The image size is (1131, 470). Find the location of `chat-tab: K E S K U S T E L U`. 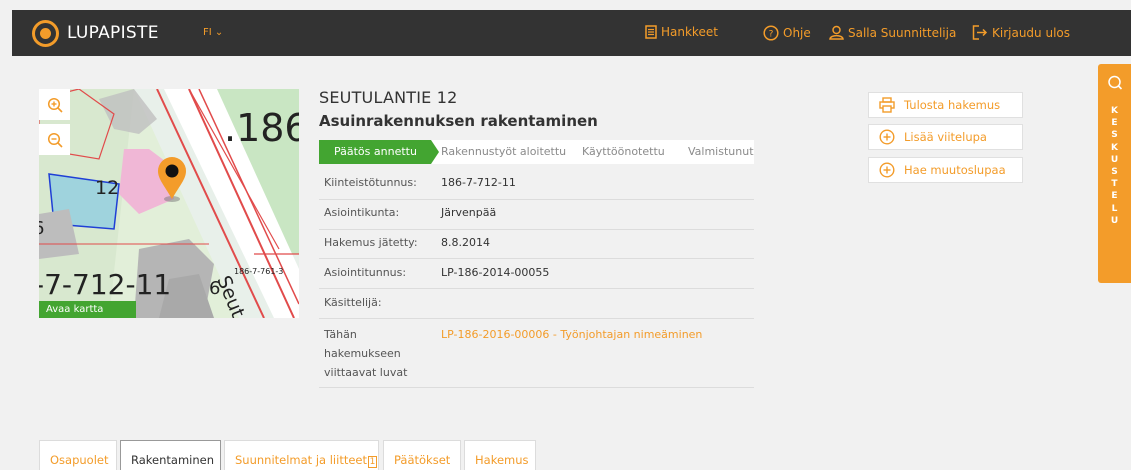

chat-tab: K E S K U S T E L U is located at coordinates (1114, 173).